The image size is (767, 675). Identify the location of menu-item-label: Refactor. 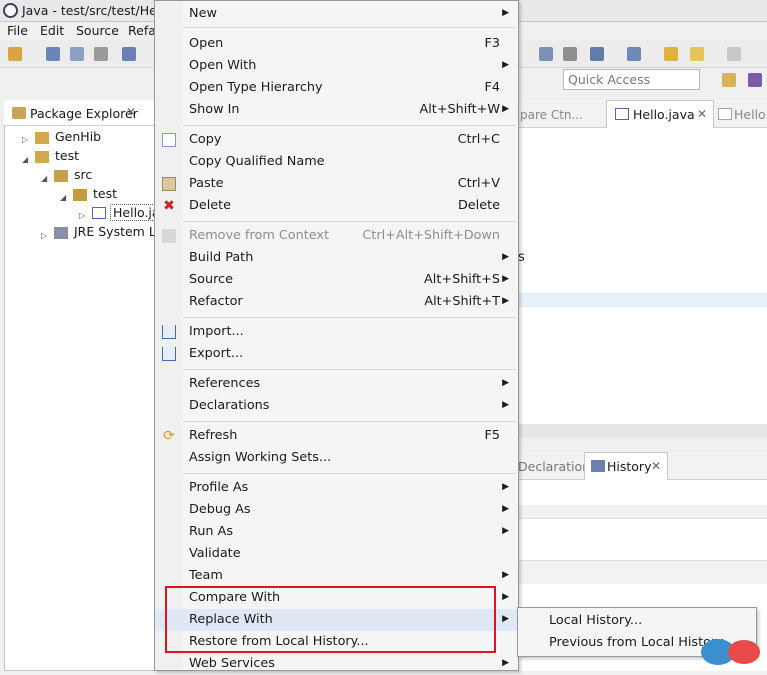
(216, 301).